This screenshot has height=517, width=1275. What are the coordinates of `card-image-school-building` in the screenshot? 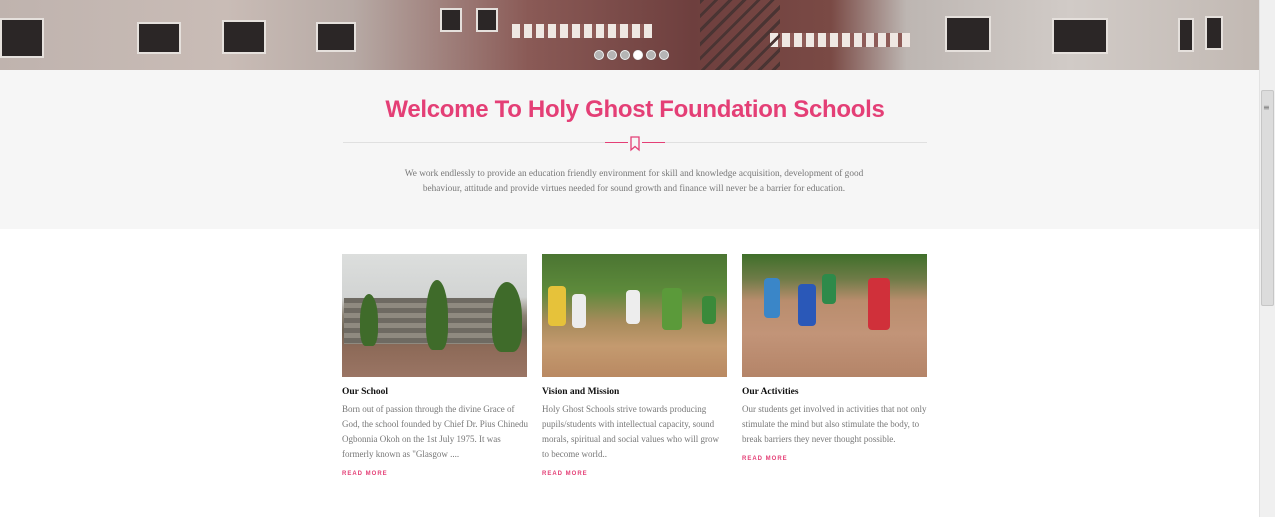 It's located at (434, 315).